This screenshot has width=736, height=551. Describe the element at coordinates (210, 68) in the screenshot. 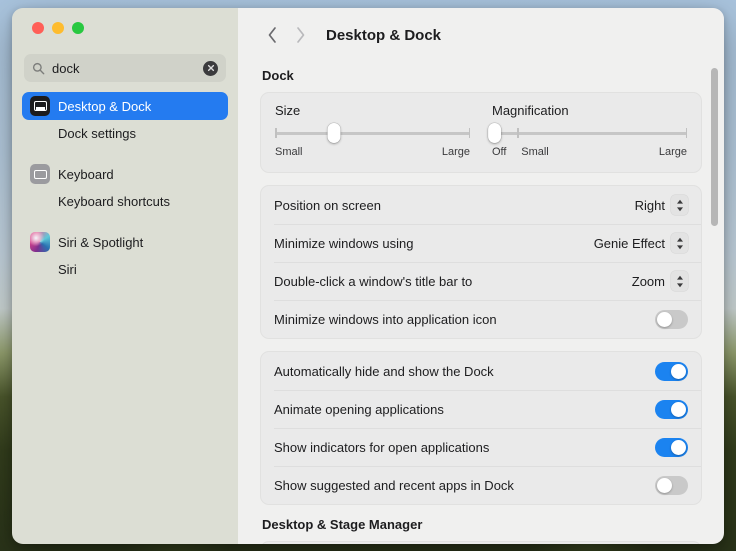

I see `clear-search-icon` at that location.